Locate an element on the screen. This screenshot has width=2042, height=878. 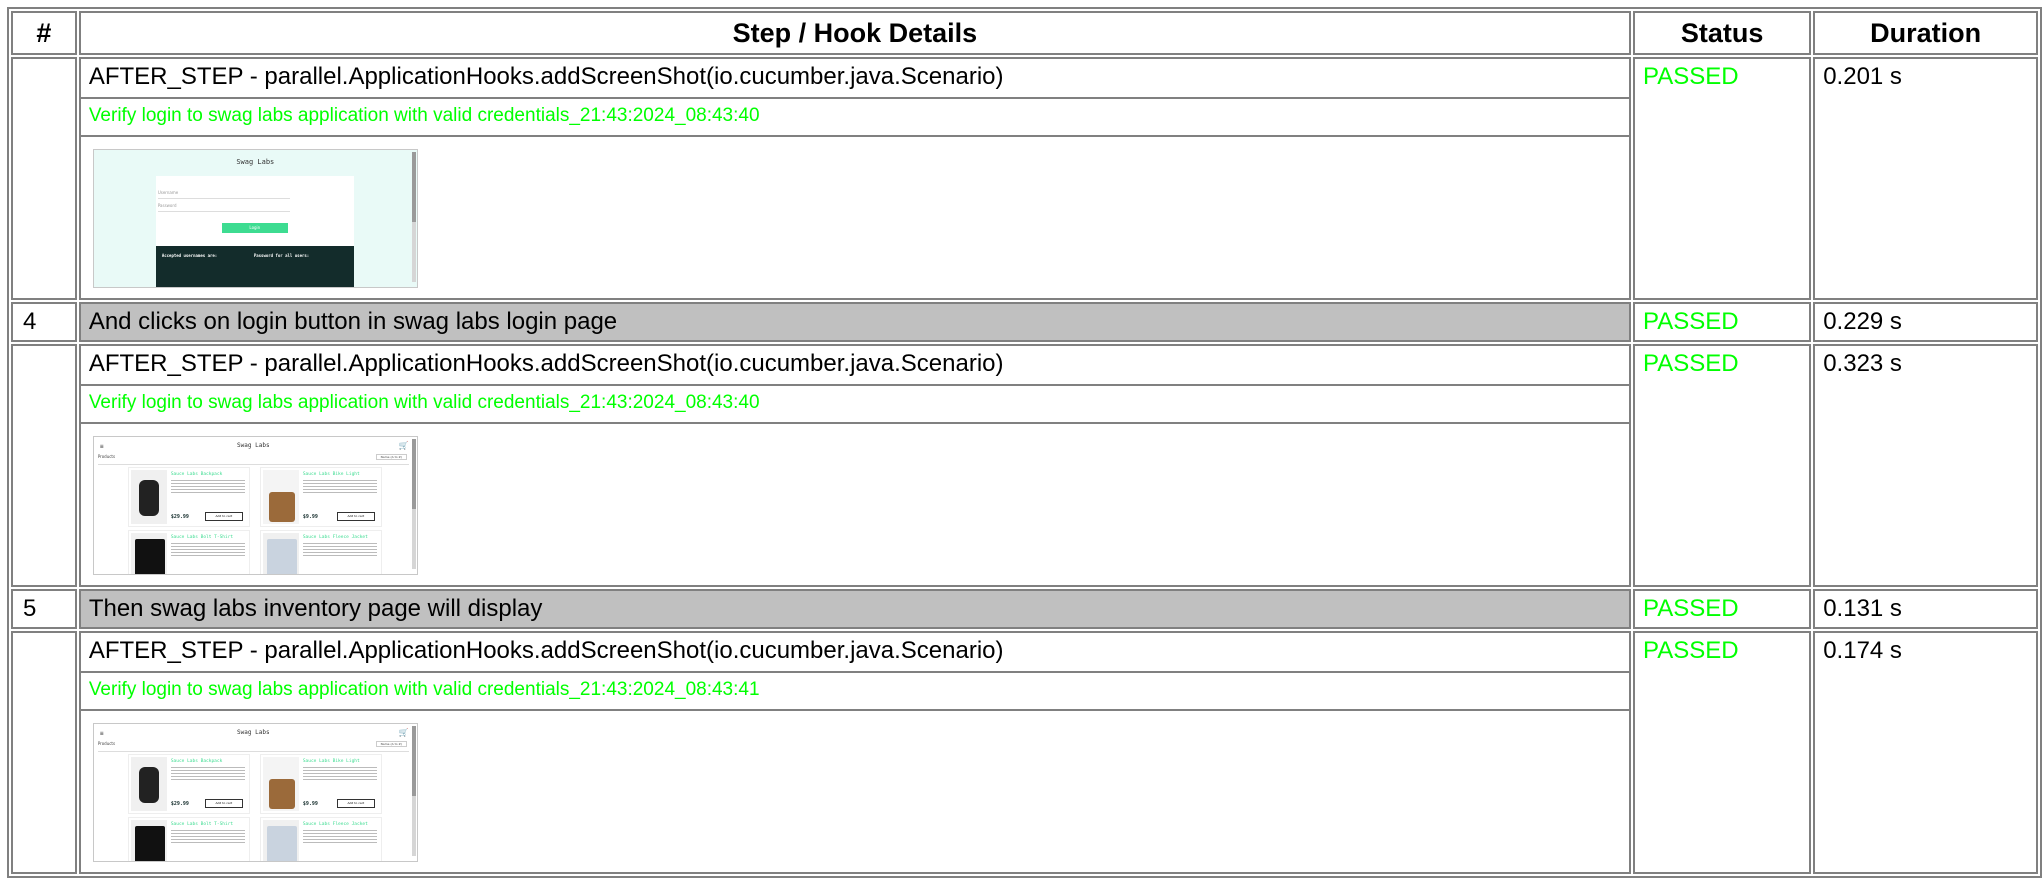
duration: 0.229 s is located at coordinates (1925, 322).